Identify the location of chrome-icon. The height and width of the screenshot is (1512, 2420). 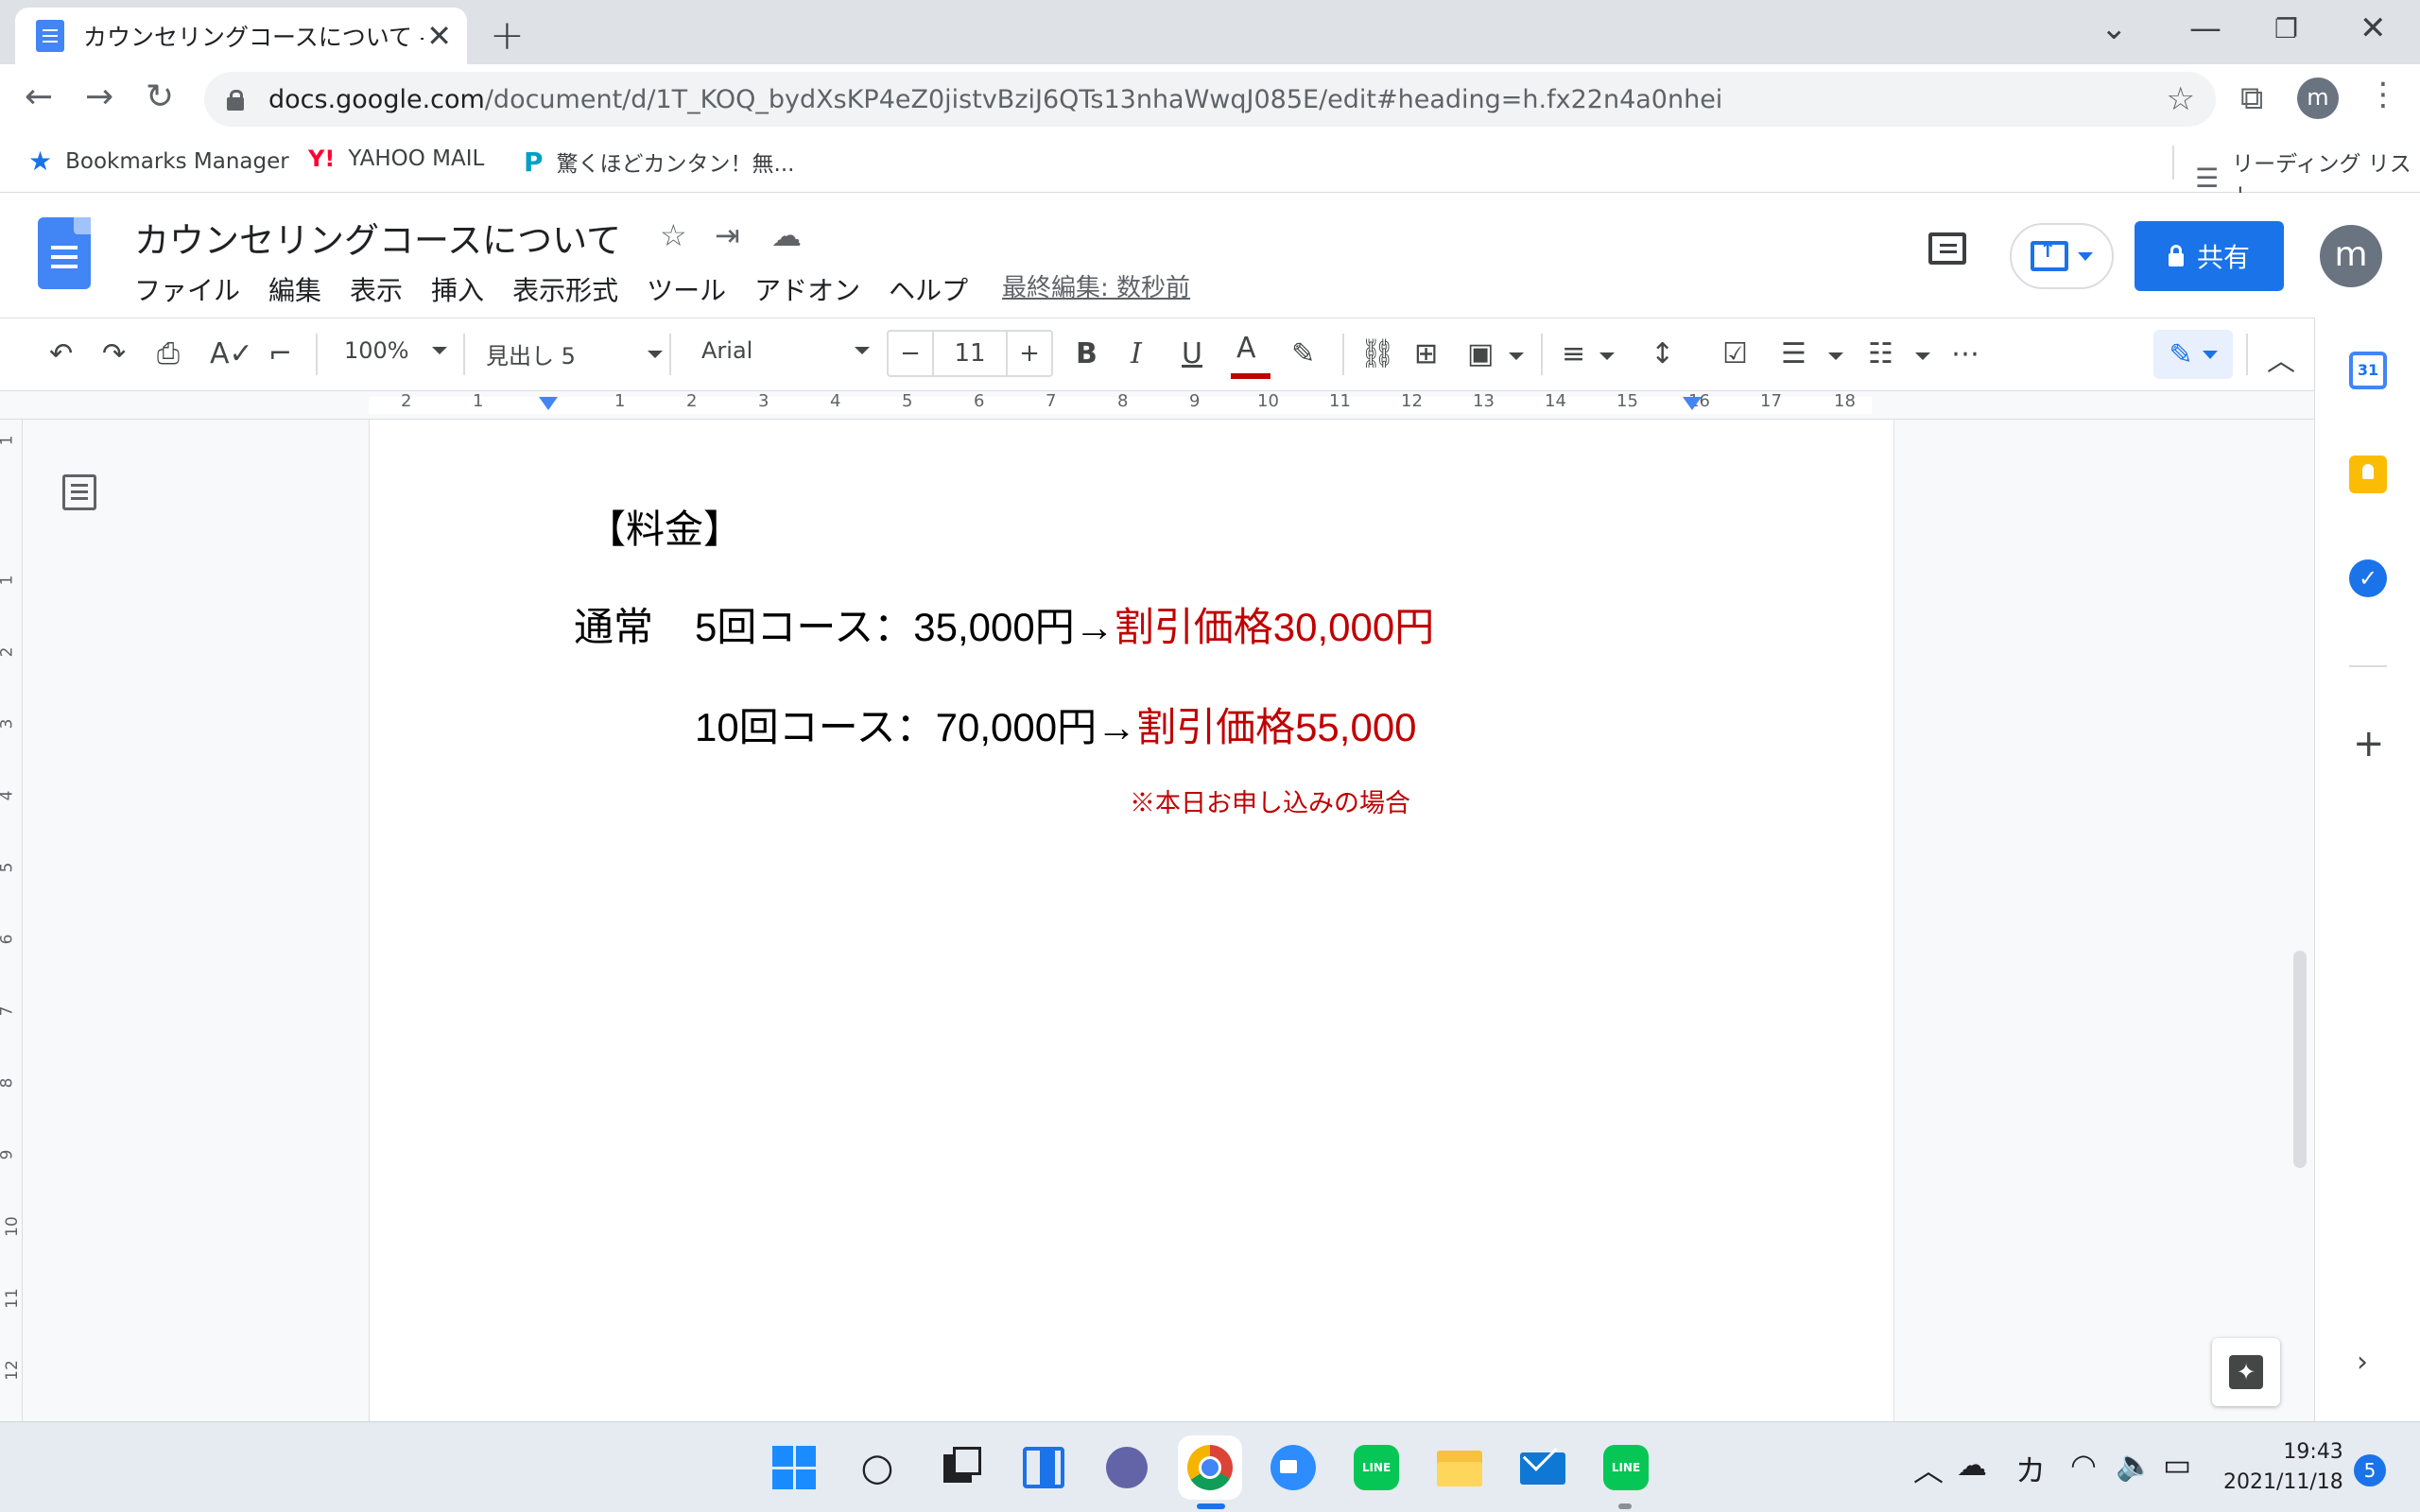
(1210, 1467).